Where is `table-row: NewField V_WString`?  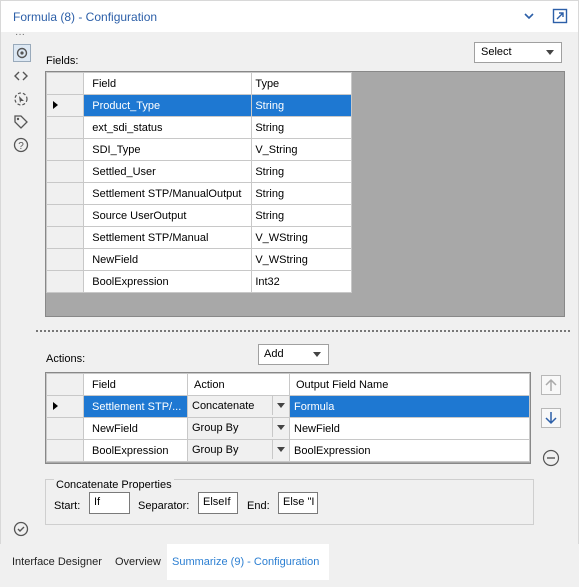
table-row: NewField V_WString is located at coordinates (198, 259).